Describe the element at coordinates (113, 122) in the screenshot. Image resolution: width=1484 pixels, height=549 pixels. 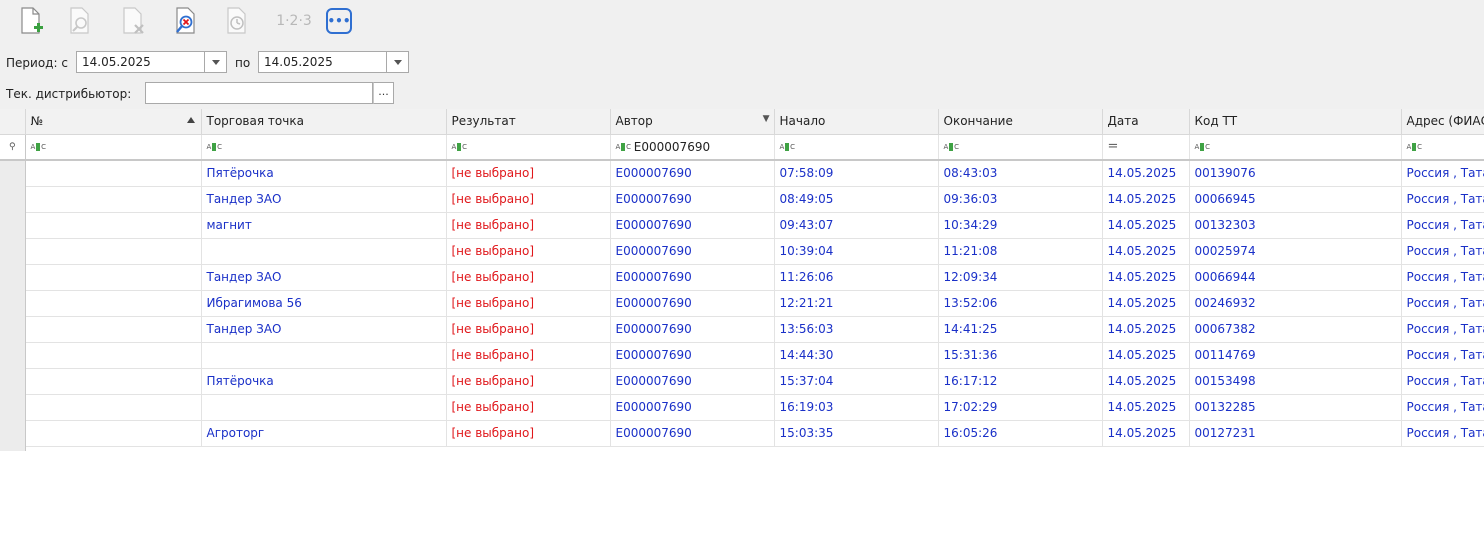
I see `col-header-number: №` at that location.